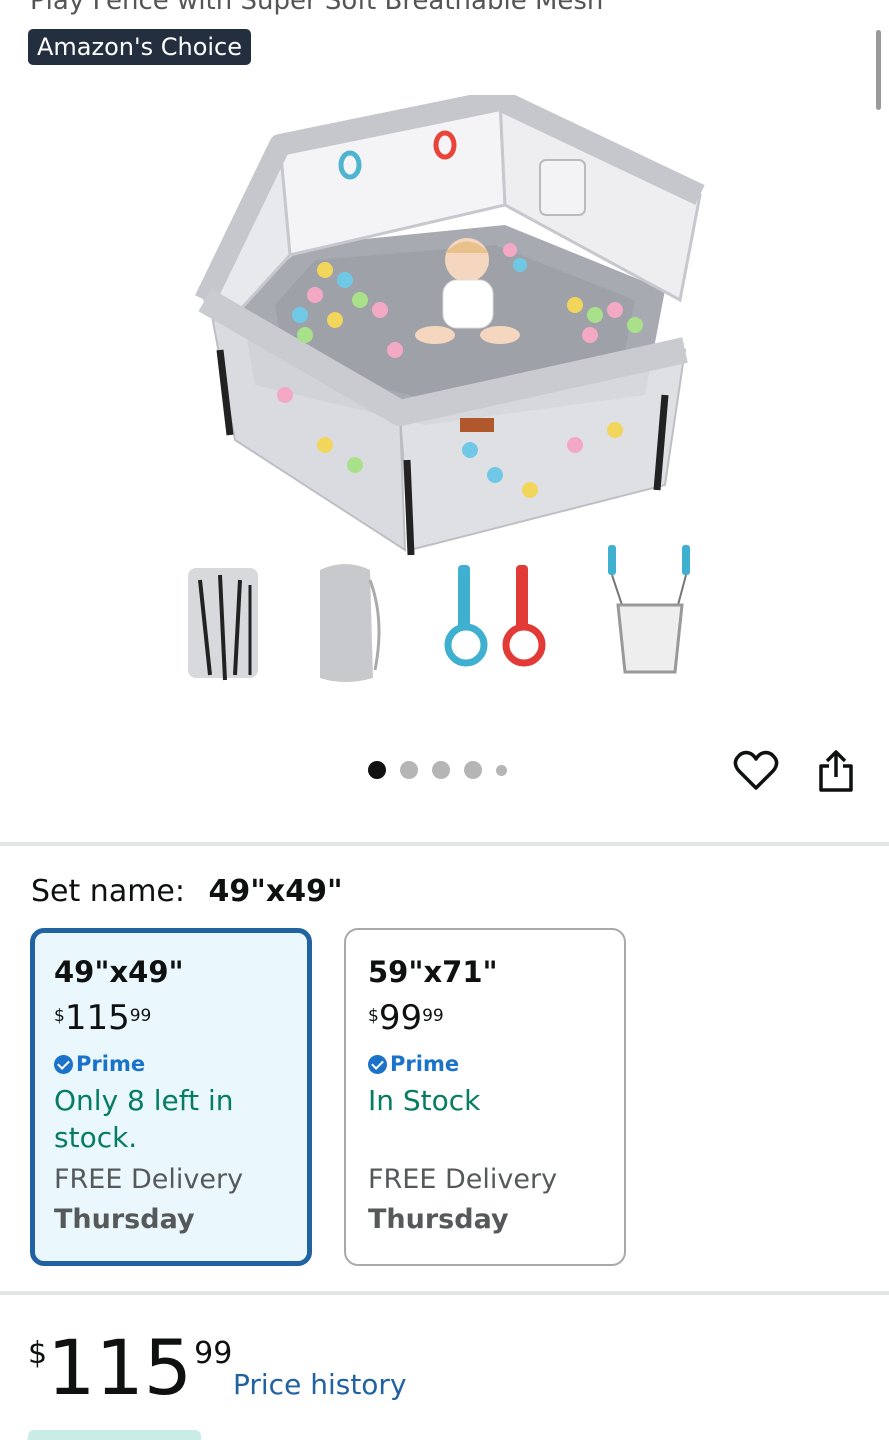 The image size is (889, 1440). What do you see at coordinates (171, 1019) in the screenshot?
I see `option-price: $ 115 99` at bounding box center [171, 1019].